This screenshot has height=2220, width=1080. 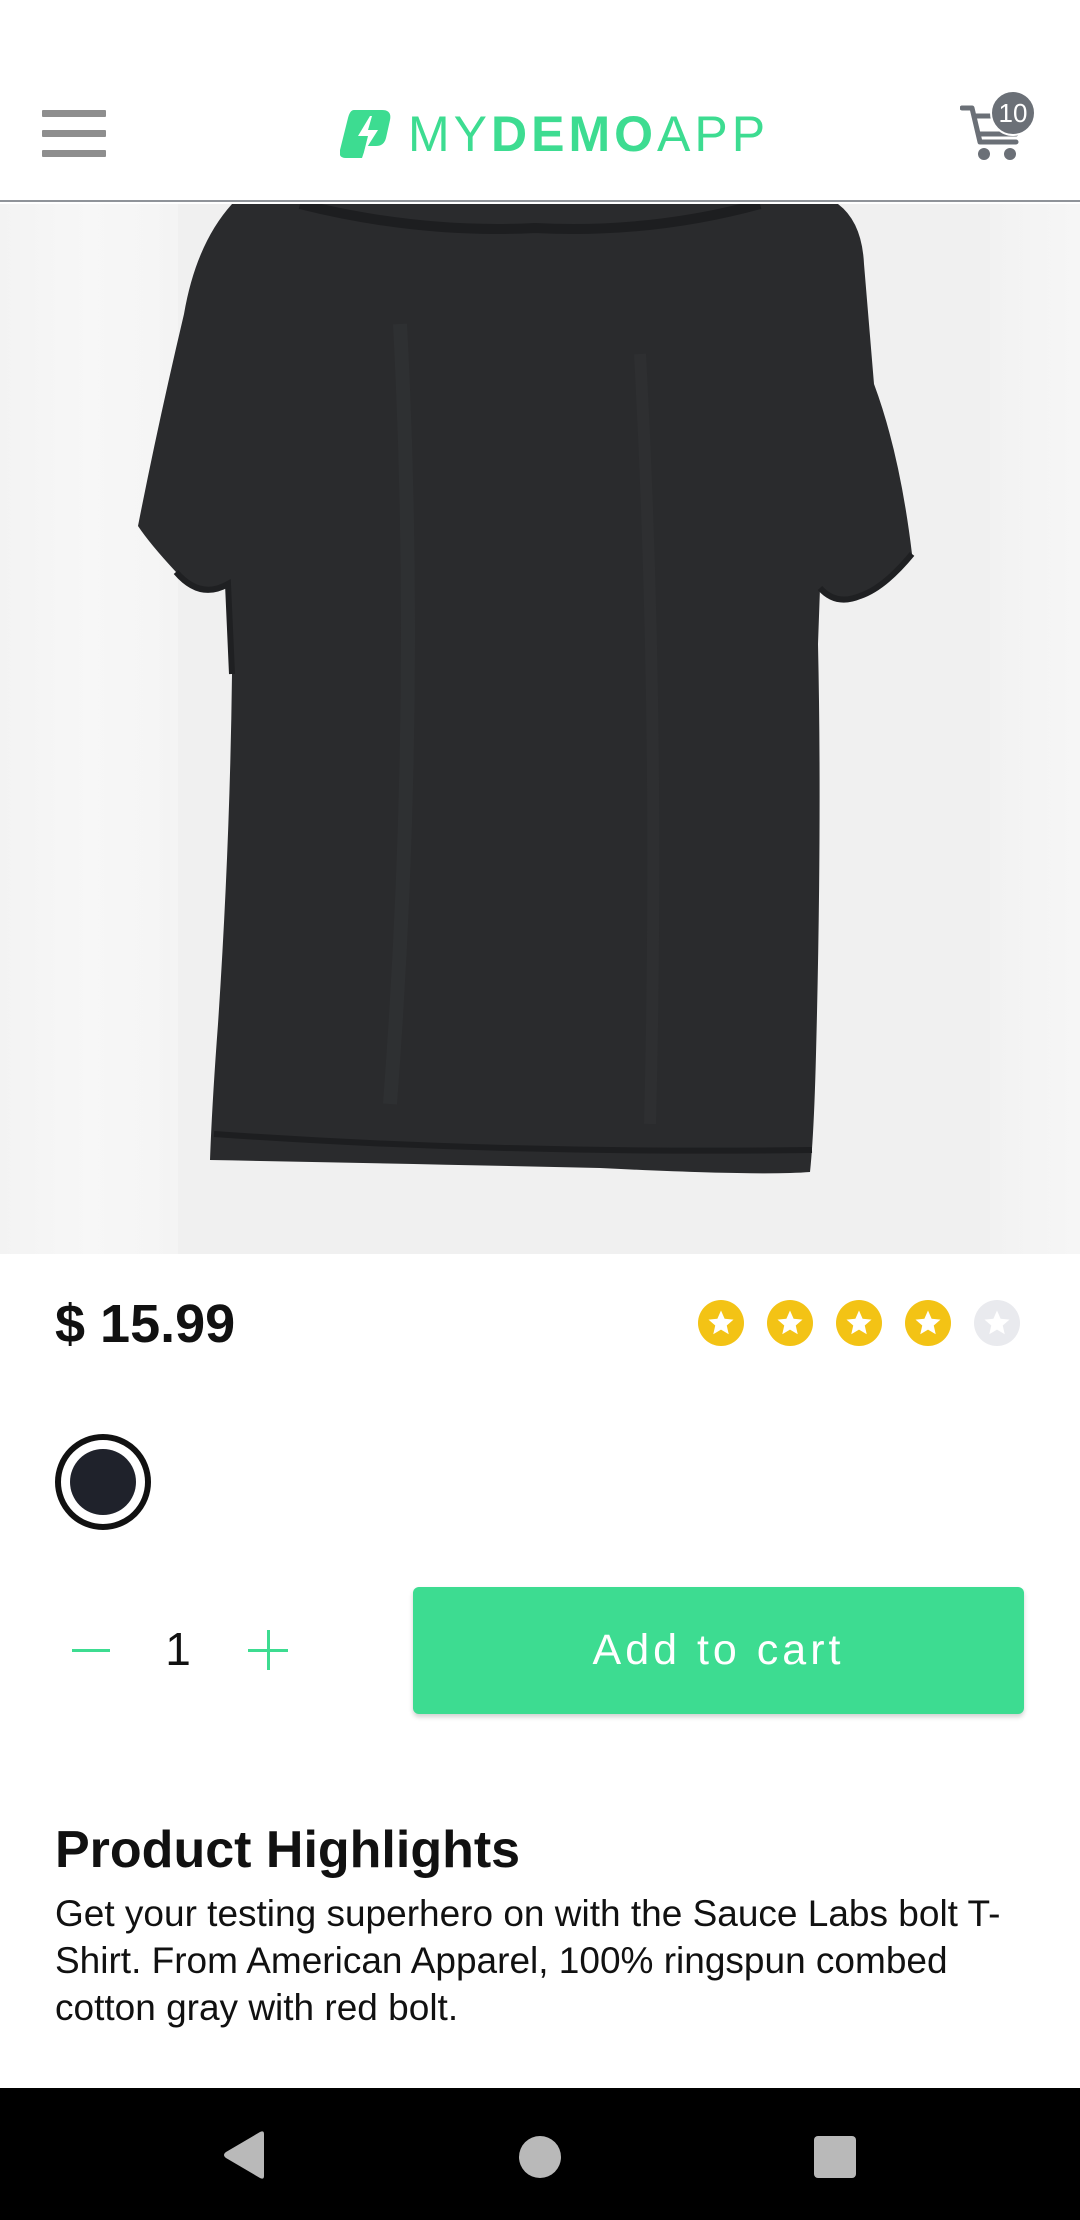 I want to click on home-icon, so click(x=540, y=2157).